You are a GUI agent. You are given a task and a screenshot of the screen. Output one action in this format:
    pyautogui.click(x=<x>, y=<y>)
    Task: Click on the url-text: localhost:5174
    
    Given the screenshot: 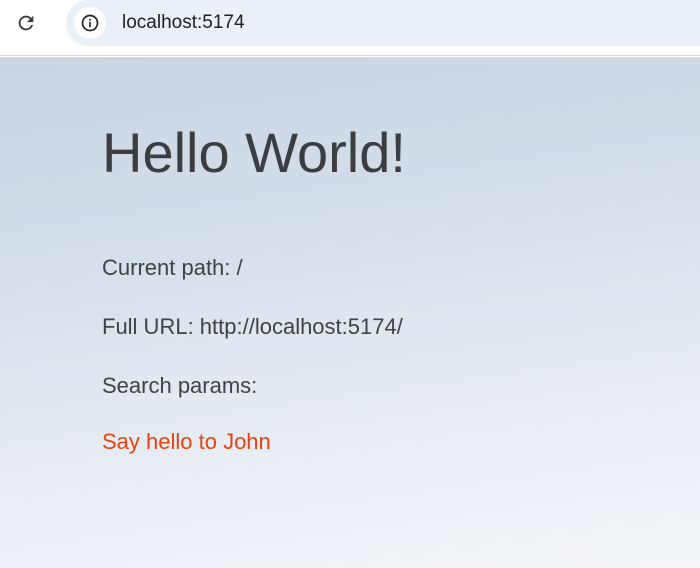 What is the action you would take?
    pyautogui.click(x=183, y=23)
    